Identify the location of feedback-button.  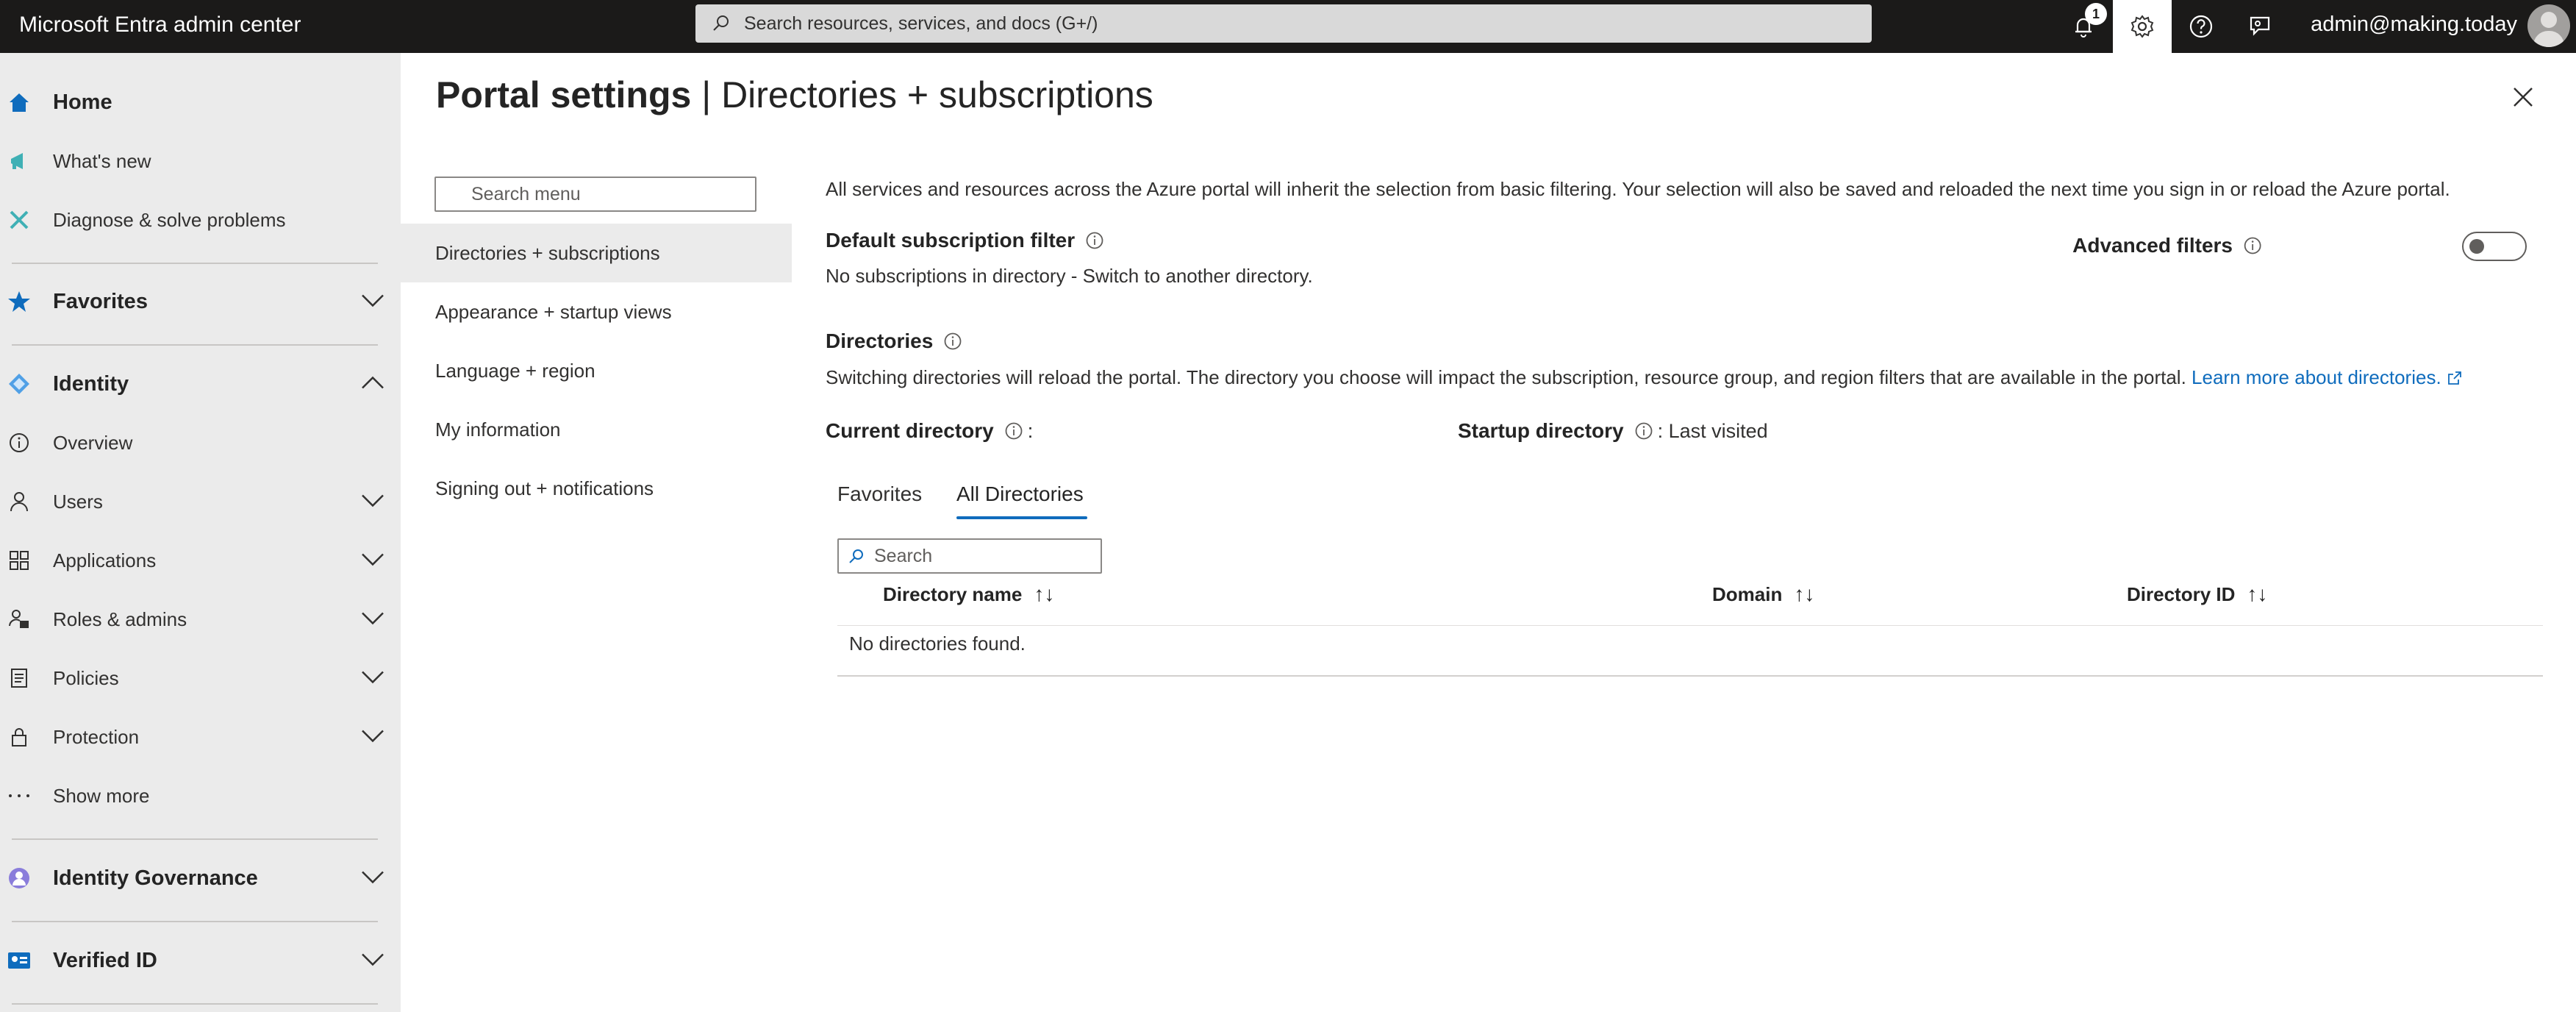
(2259, 26).